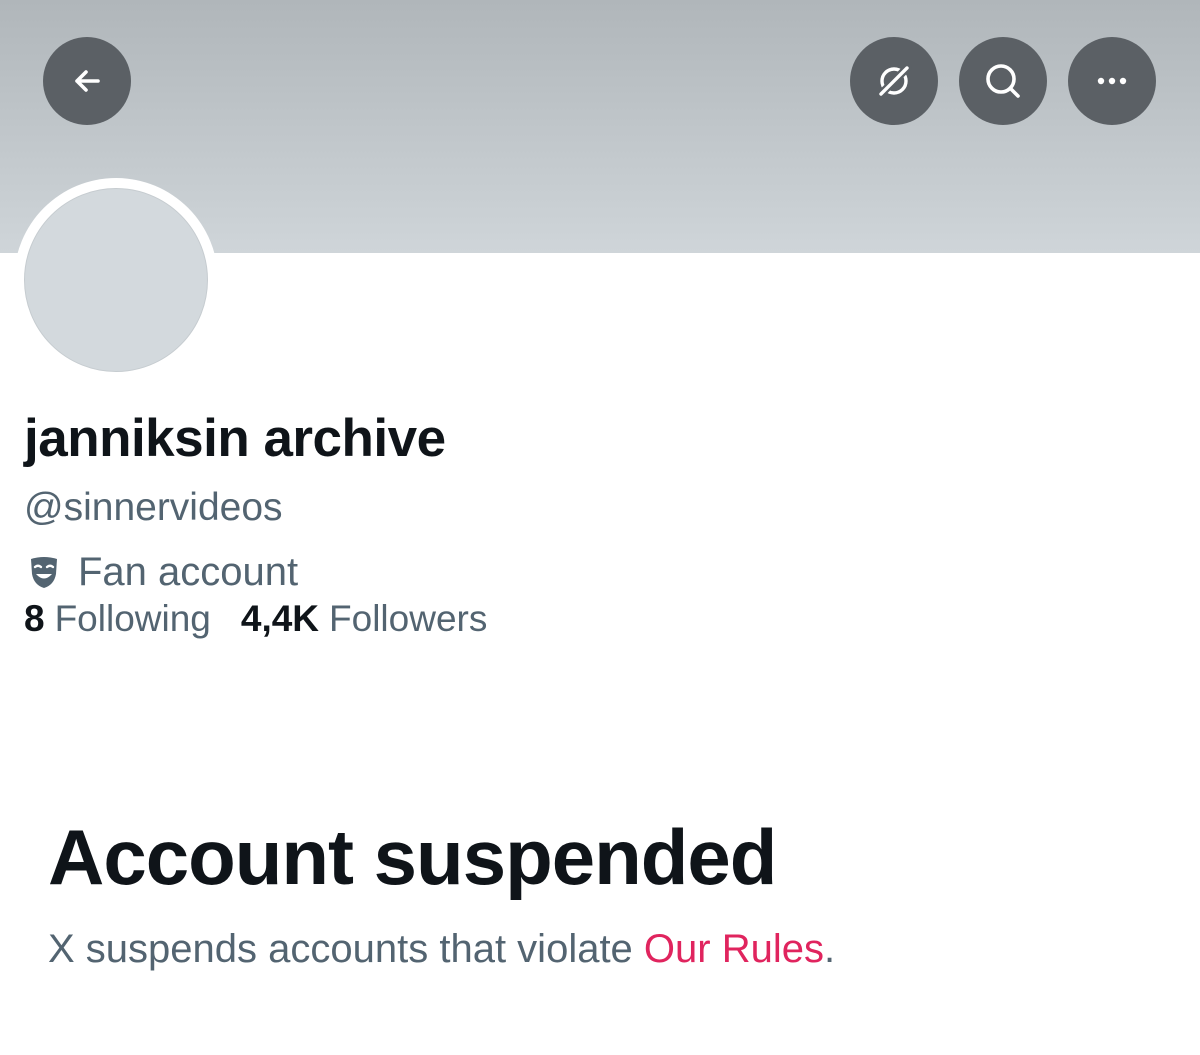 Image resolution: width=1200 pixels, height=1055 pixels. Describe the element at coordinates (235, 438) in the screenshot. I see `display-name: janniksin archive` at that location.